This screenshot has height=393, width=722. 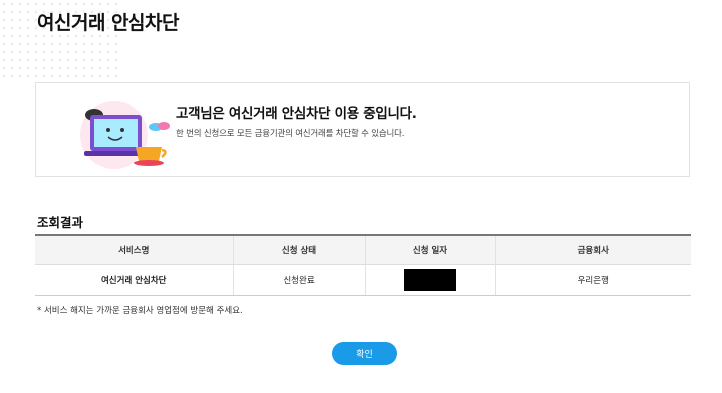 I want to click on info-heading: 고객님은 여신거래 안심차단 이용 중입니다., so click(x=296, y=114).